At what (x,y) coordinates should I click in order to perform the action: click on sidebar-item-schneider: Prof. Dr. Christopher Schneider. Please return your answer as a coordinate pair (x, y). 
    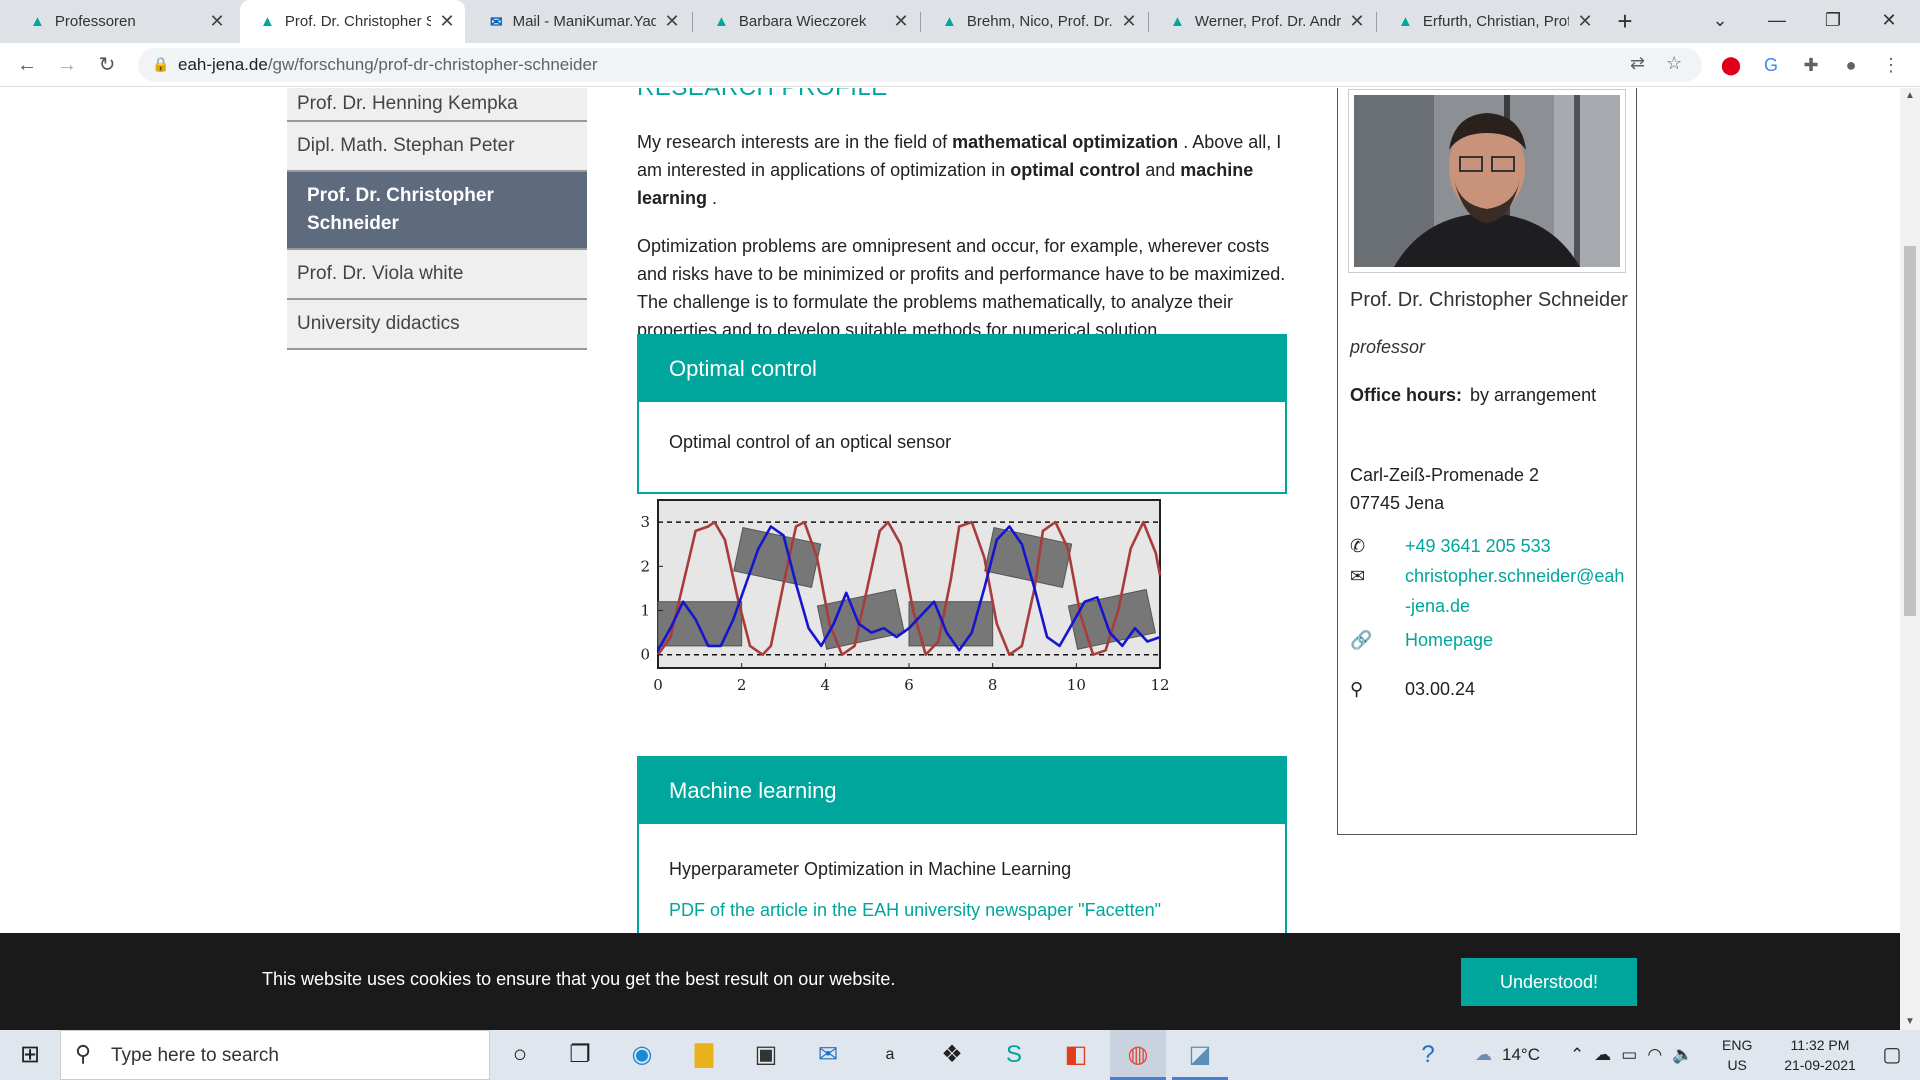
    Looking at the image, I should click on (437, 211).